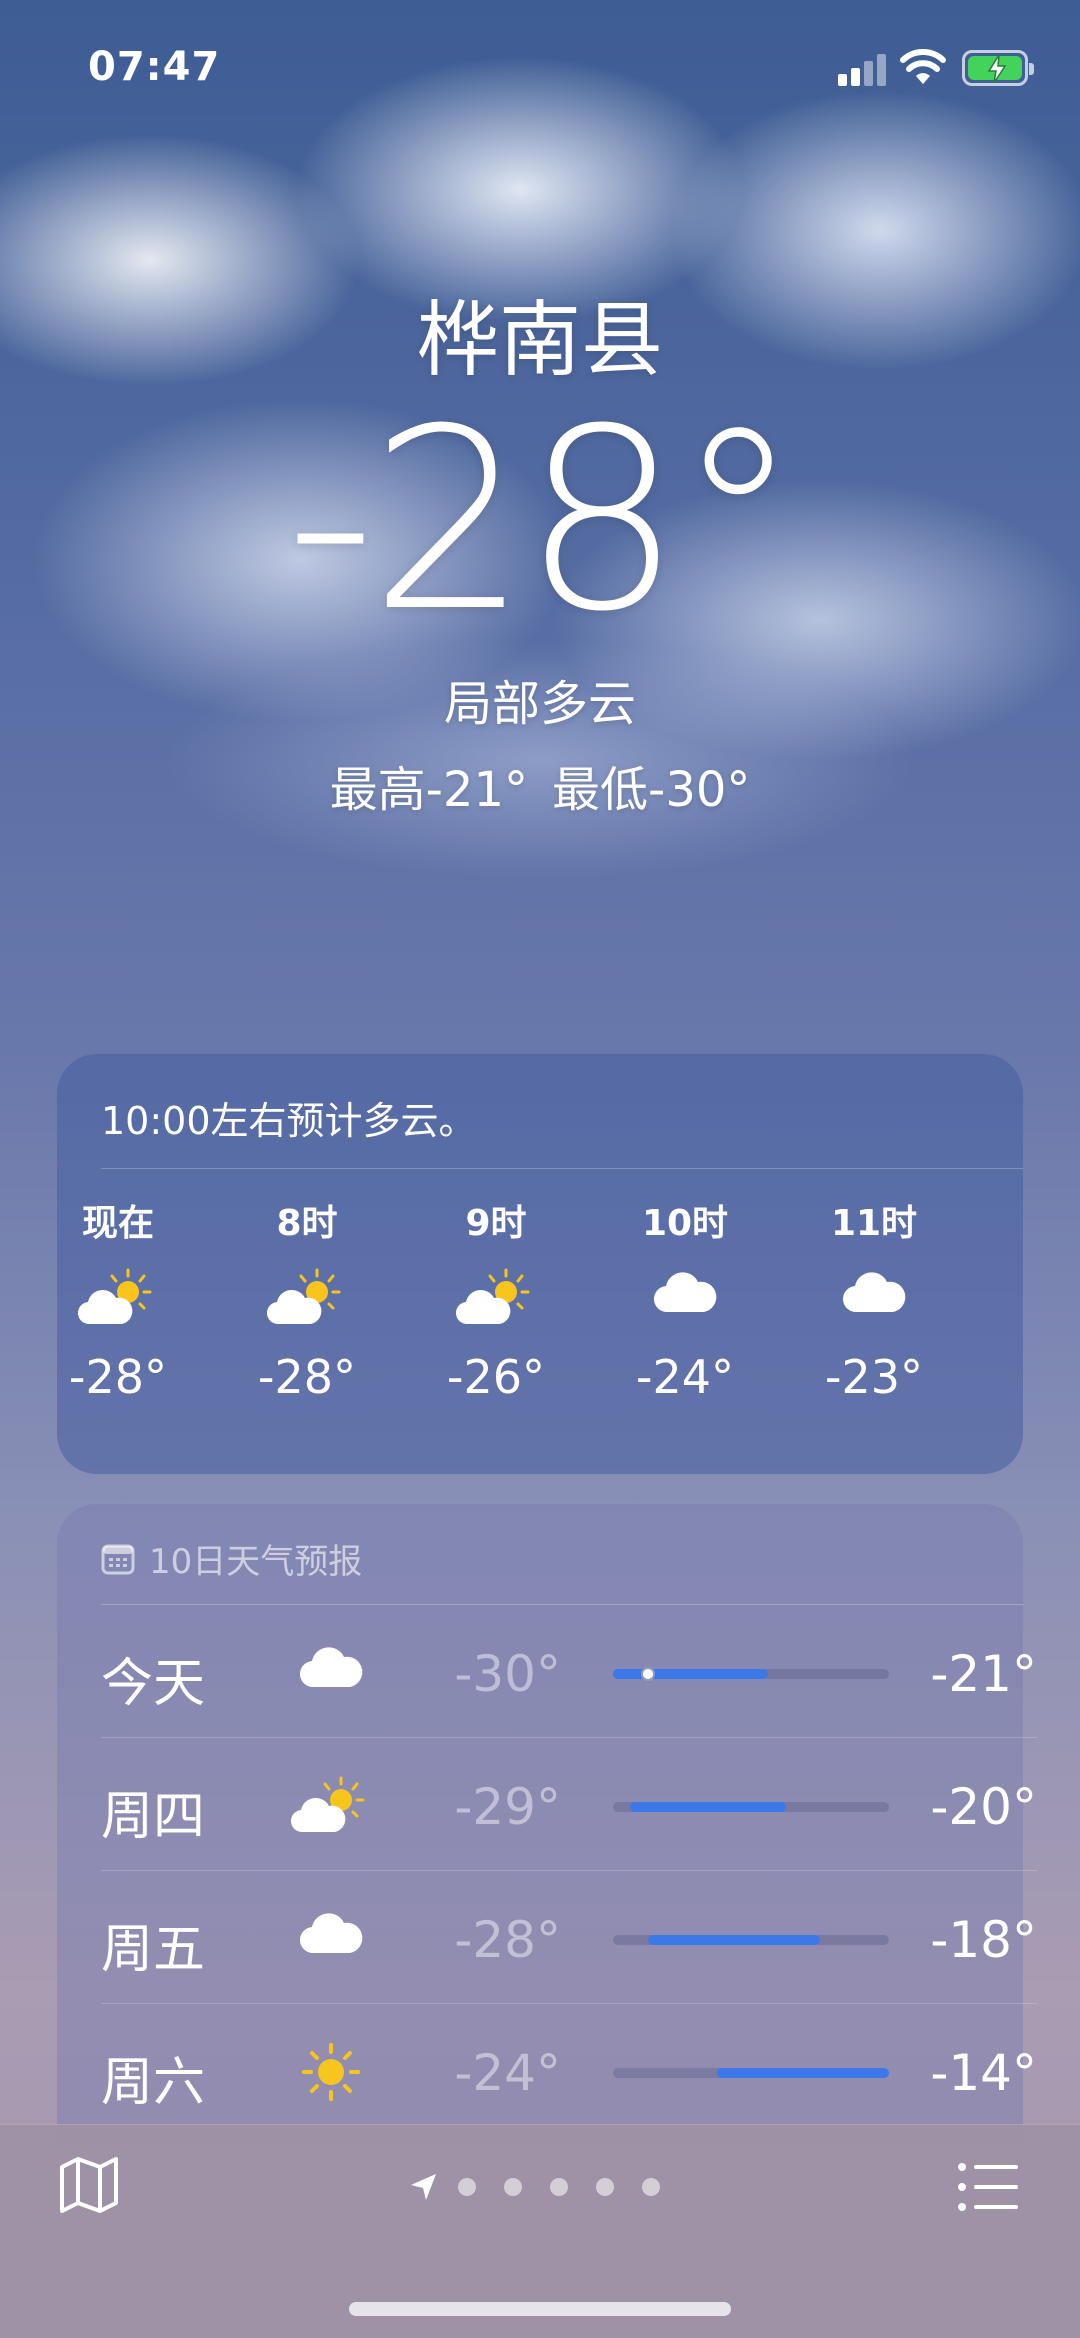 The height and width of the screenshot is (2338, 1080). Describe the element at coordinates (569, 2070) in the screenshot. I see `day-row: 周六 -24° -14°` at that location.